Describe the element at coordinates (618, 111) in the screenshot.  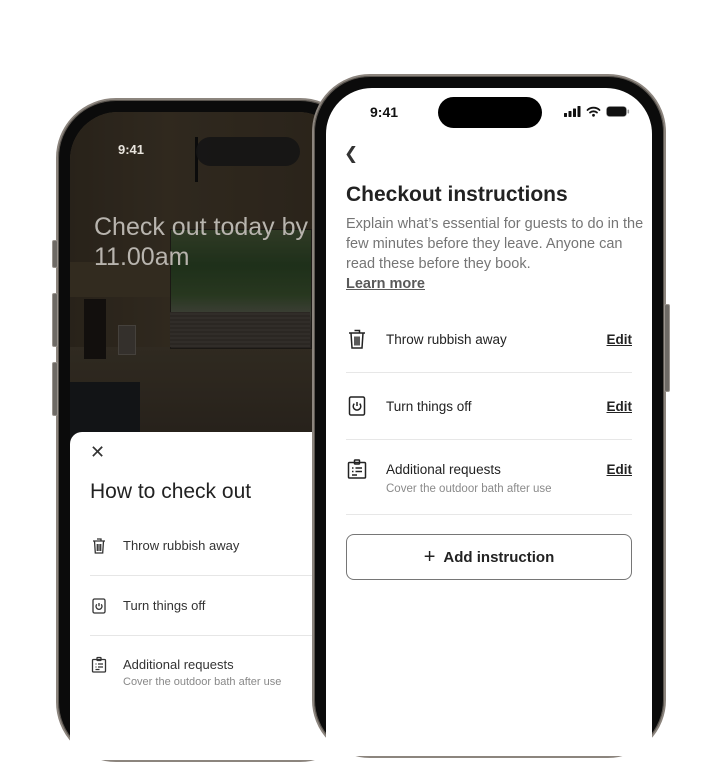
I see `battery-icon` at that location.